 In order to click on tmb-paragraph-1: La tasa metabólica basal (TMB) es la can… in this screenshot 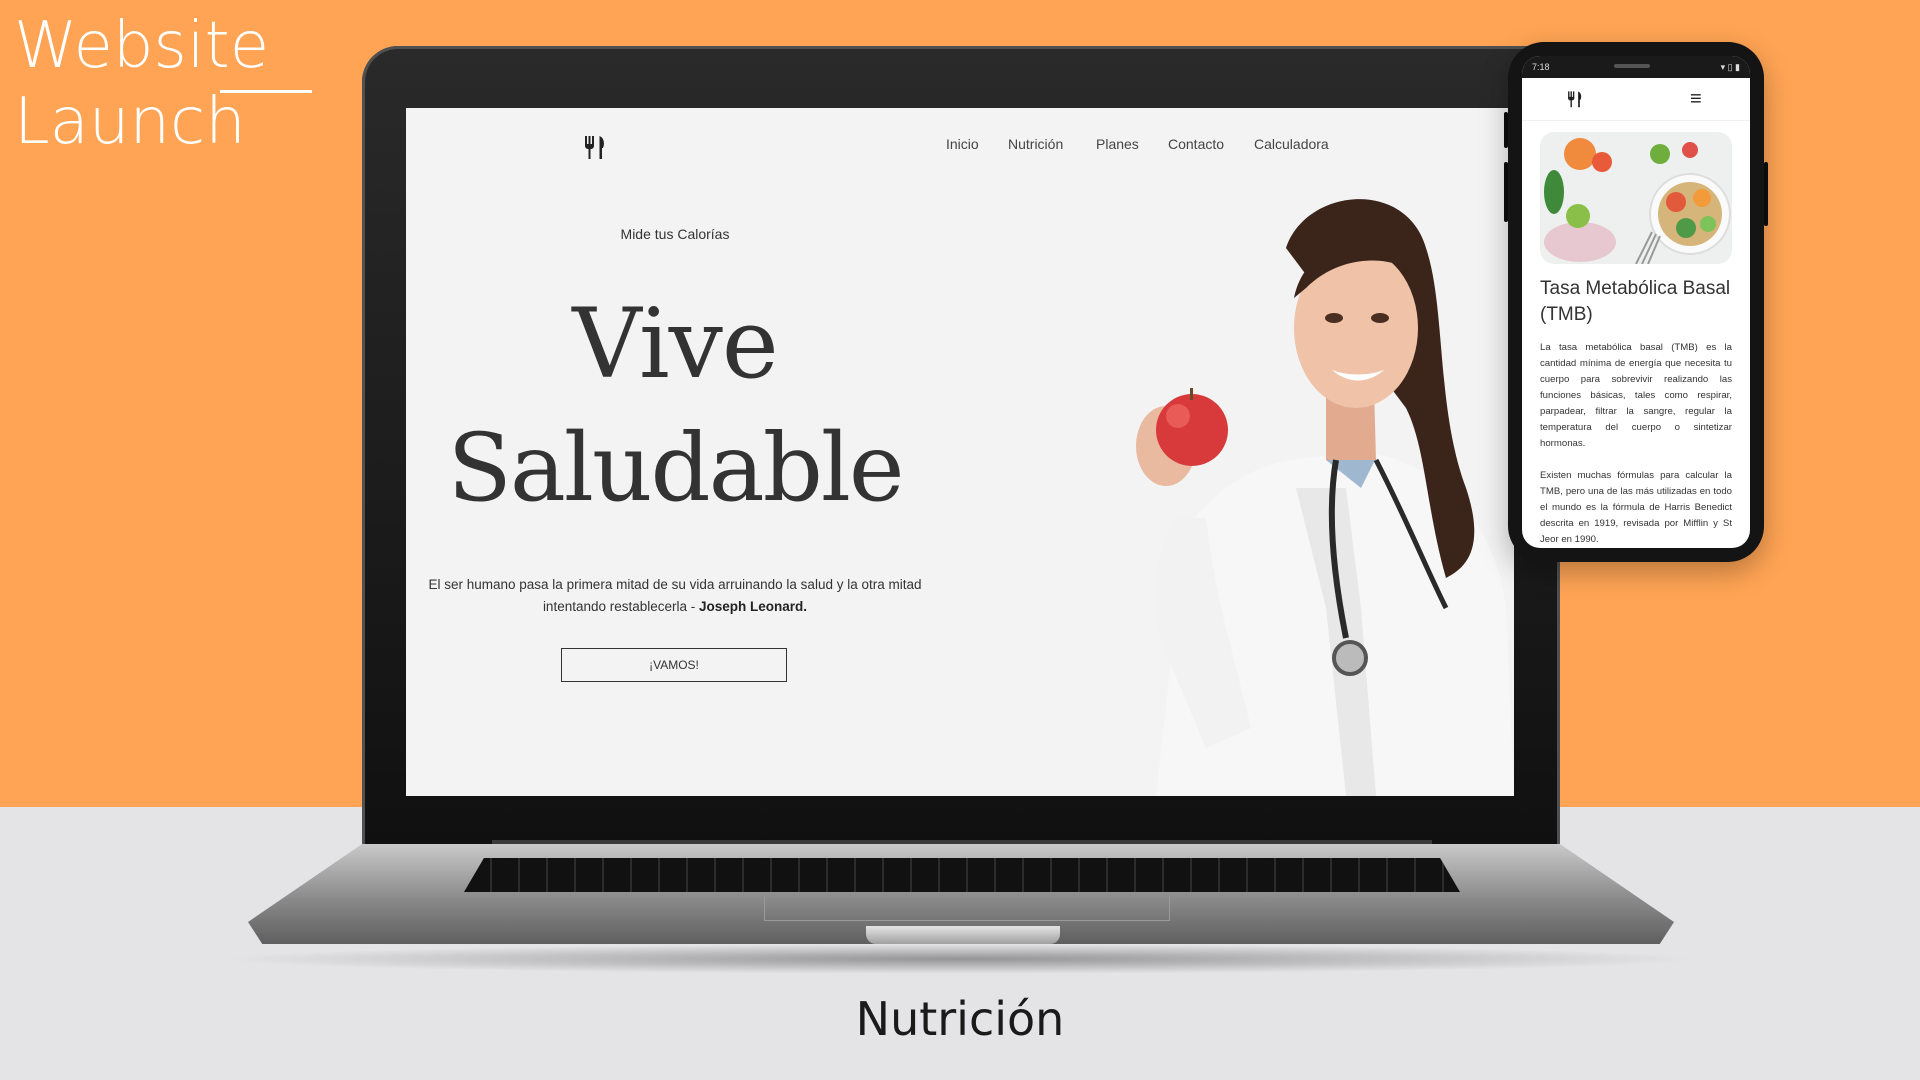, I will do `click(1636, 395)`.